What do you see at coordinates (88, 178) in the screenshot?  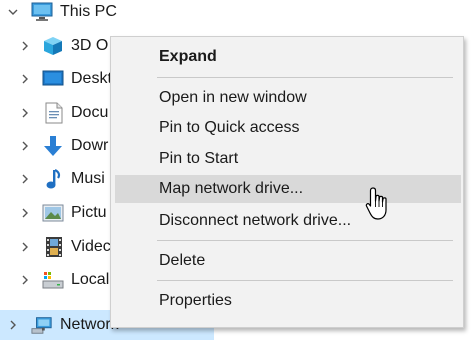 I see `tree-item-label: Musi` at bounding box center [88, 178].